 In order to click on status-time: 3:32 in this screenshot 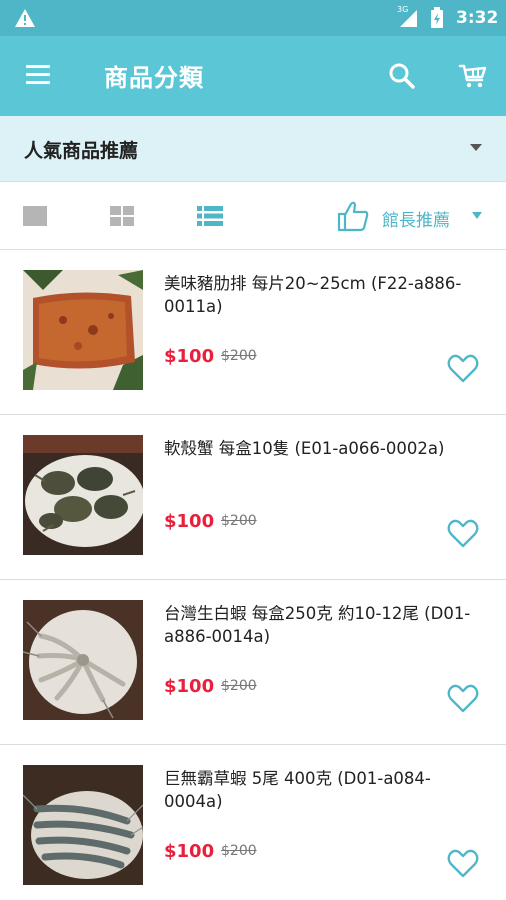, I will do `click(477, 18)`.